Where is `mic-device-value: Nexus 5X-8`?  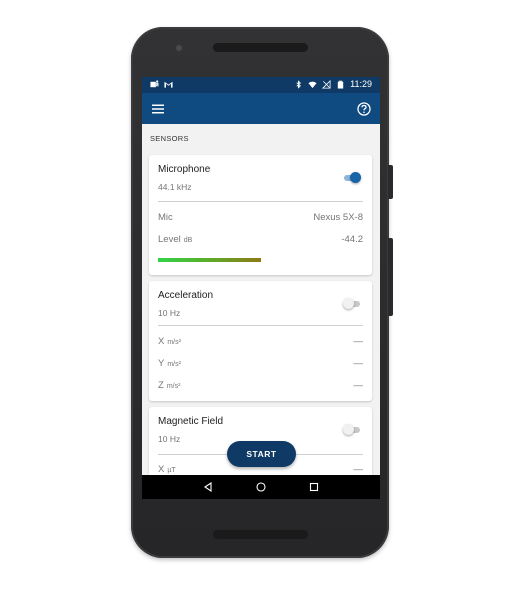 mic-device-value: Nexus 5X-8 is located at coordinates (338, 217).